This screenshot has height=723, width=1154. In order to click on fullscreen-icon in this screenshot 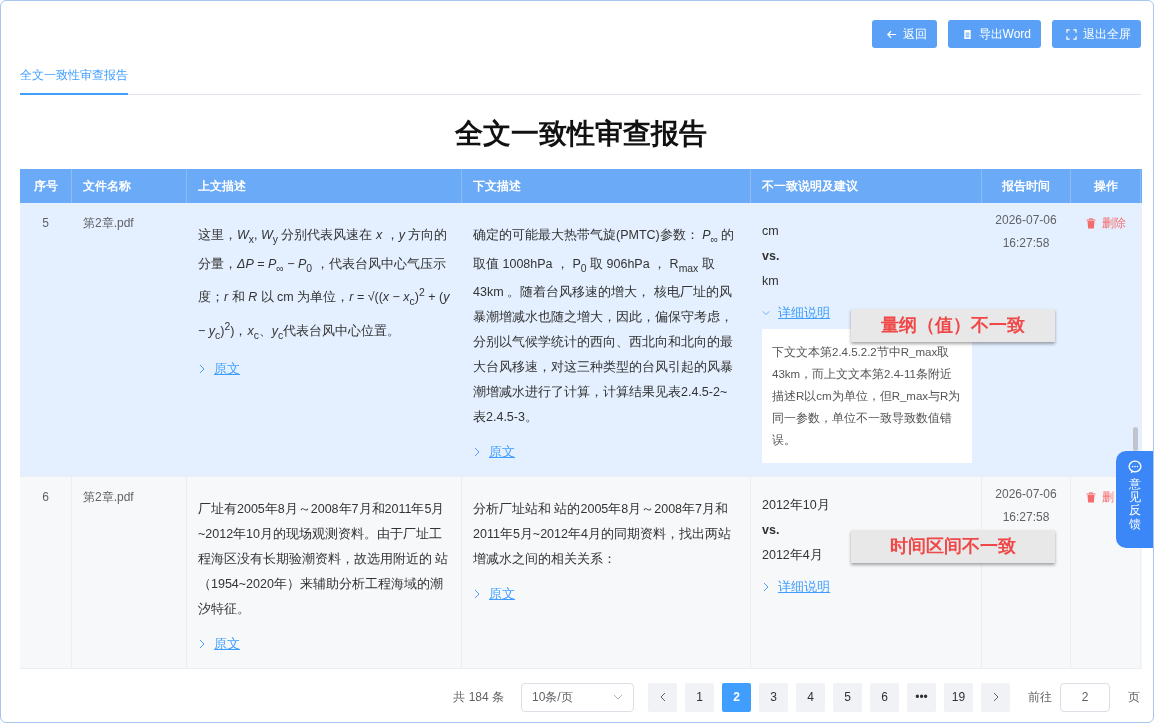, I will do `click(1071, 34)`.